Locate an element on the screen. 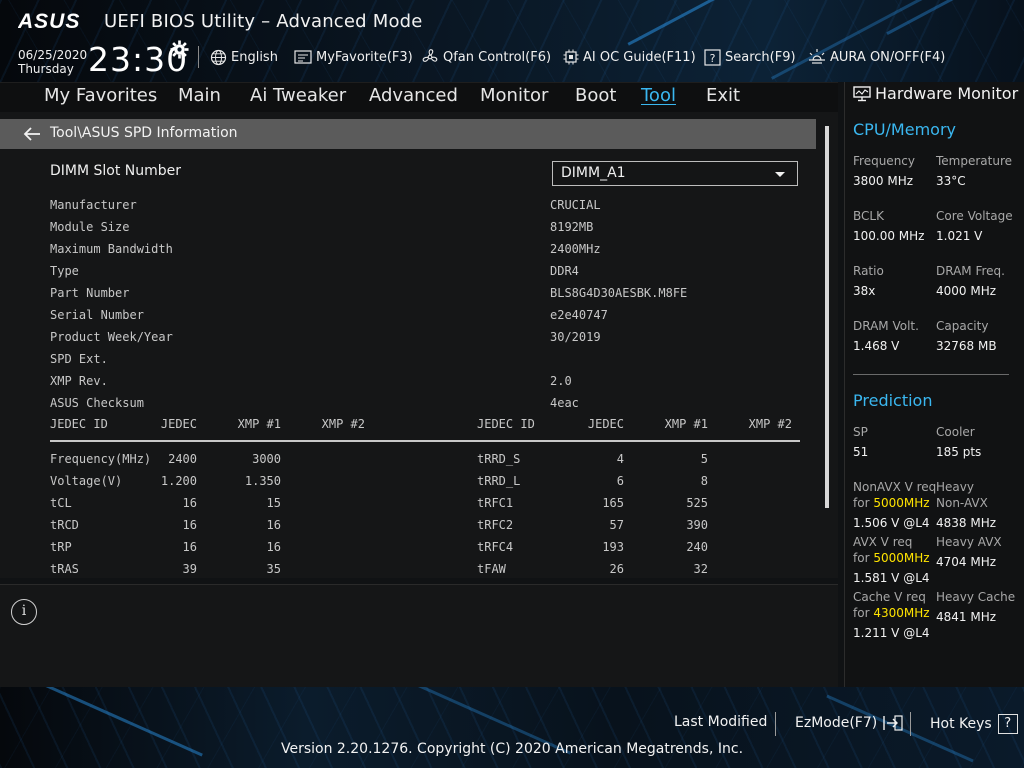  aura-toggle-button: AURA ON/OFF(F4) is located at coordinates (876, 57).